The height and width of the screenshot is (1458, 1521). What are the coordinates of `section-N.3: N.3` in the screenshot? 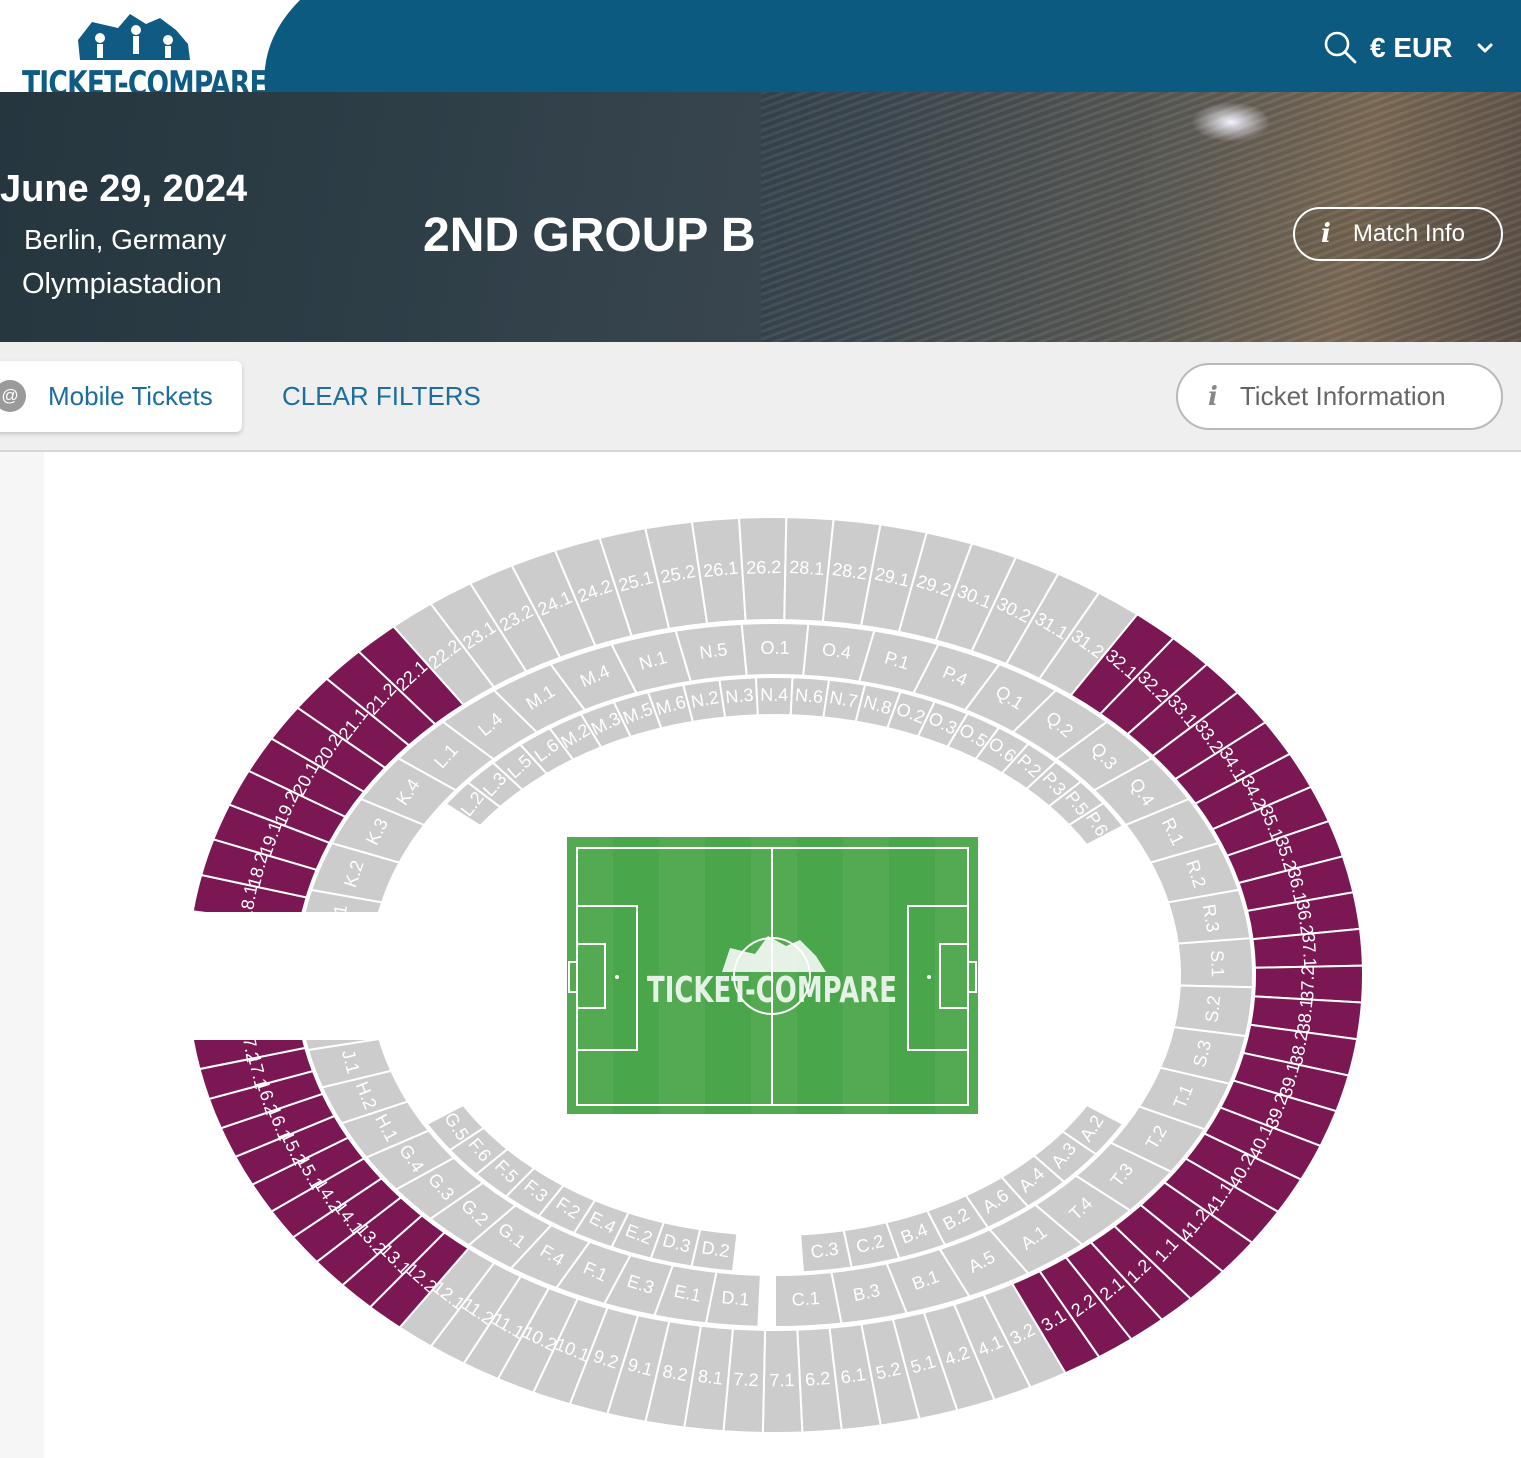 It's located at (738, 697).